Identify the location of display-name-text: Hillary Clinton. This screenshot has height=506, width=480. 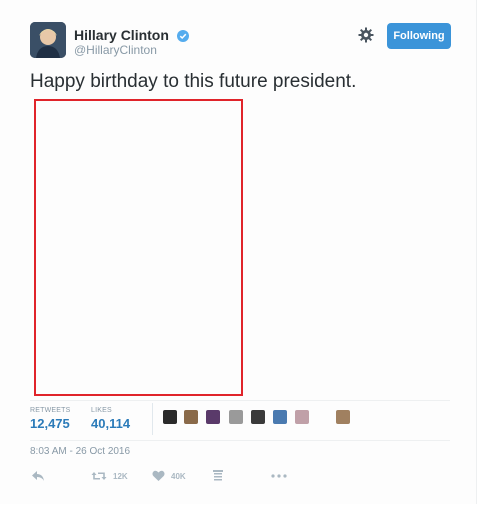
(121, 35).